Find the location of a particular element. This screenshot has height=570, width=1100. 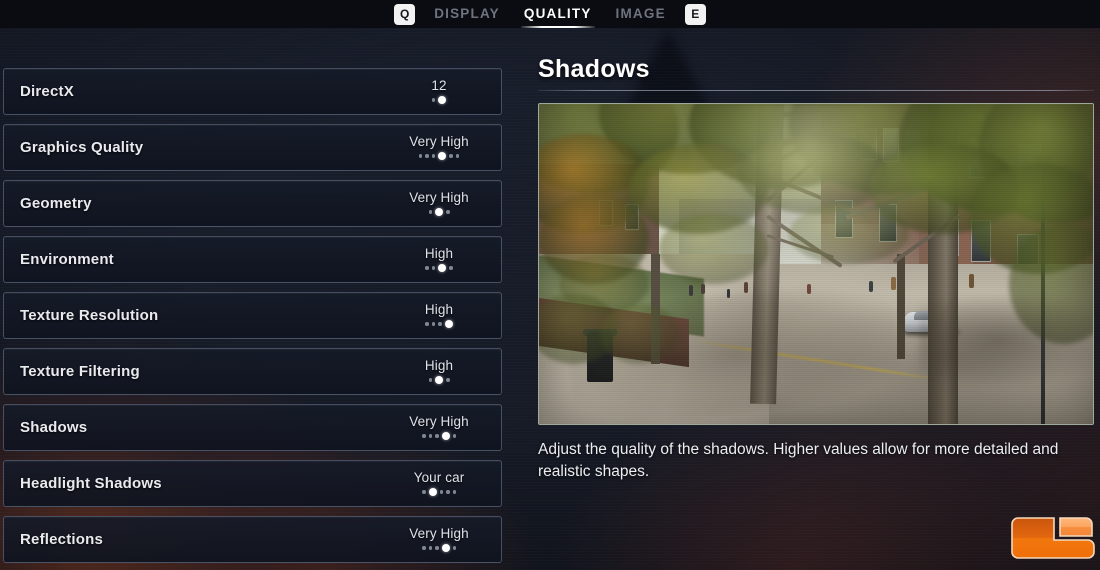

setting-label: Graphics Quality is located at coordinates (82, 147).